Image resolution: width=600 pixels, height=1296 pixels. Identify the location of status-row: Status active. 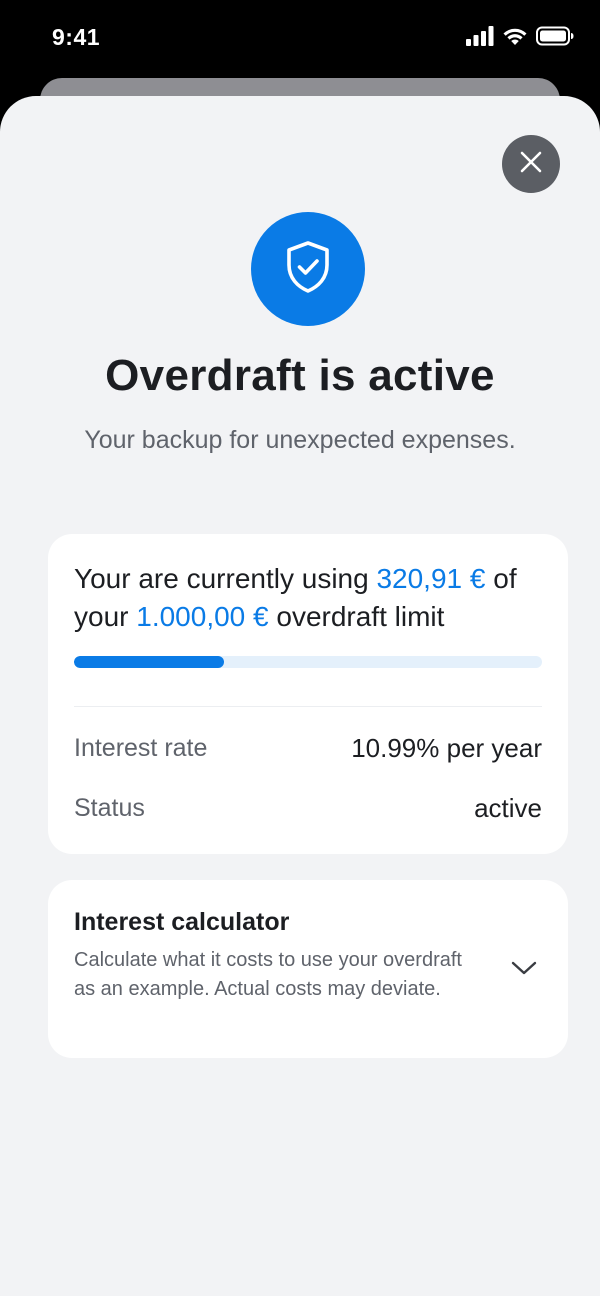
(308, 808).